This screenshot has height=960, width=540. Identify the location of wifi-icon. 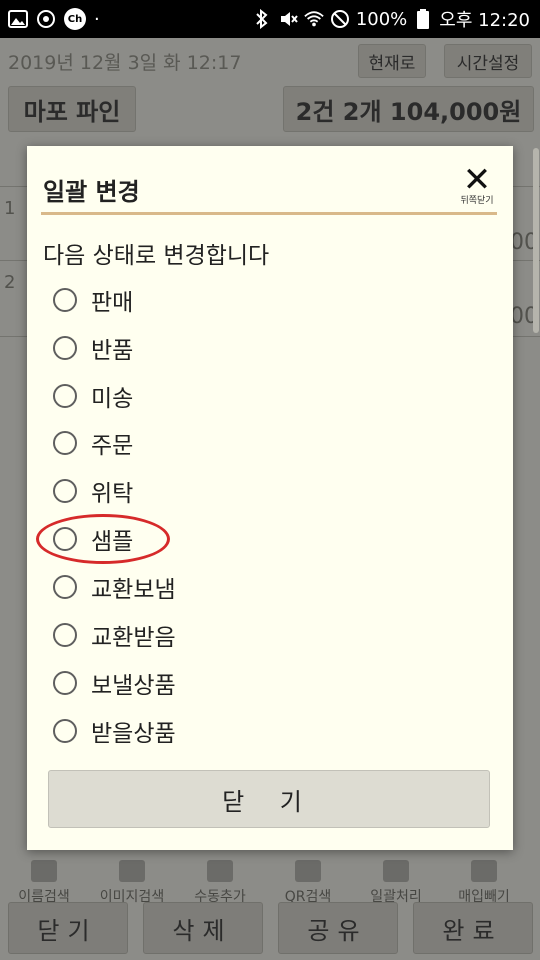
(314, 19).